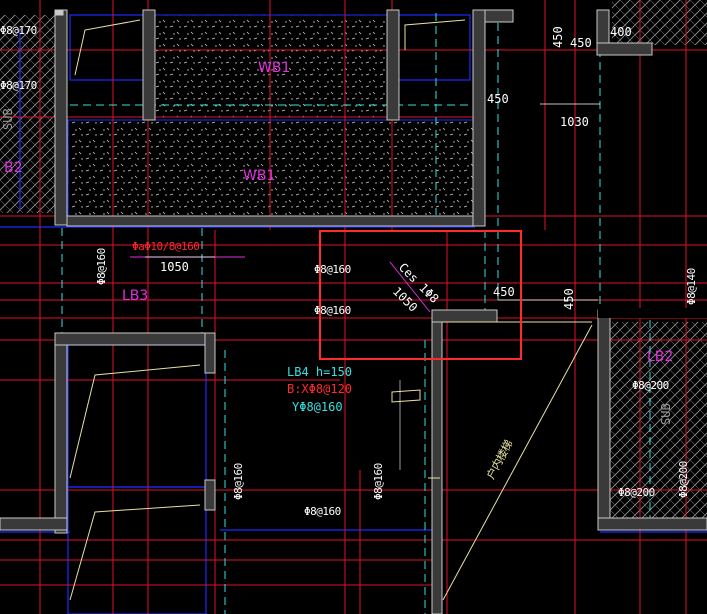 This screenshot has width=707, height=614. What do you see at coordinates (660, 357) in the screenshot?
I see `lb2-label: LB2` at bounding box center [660, 357].